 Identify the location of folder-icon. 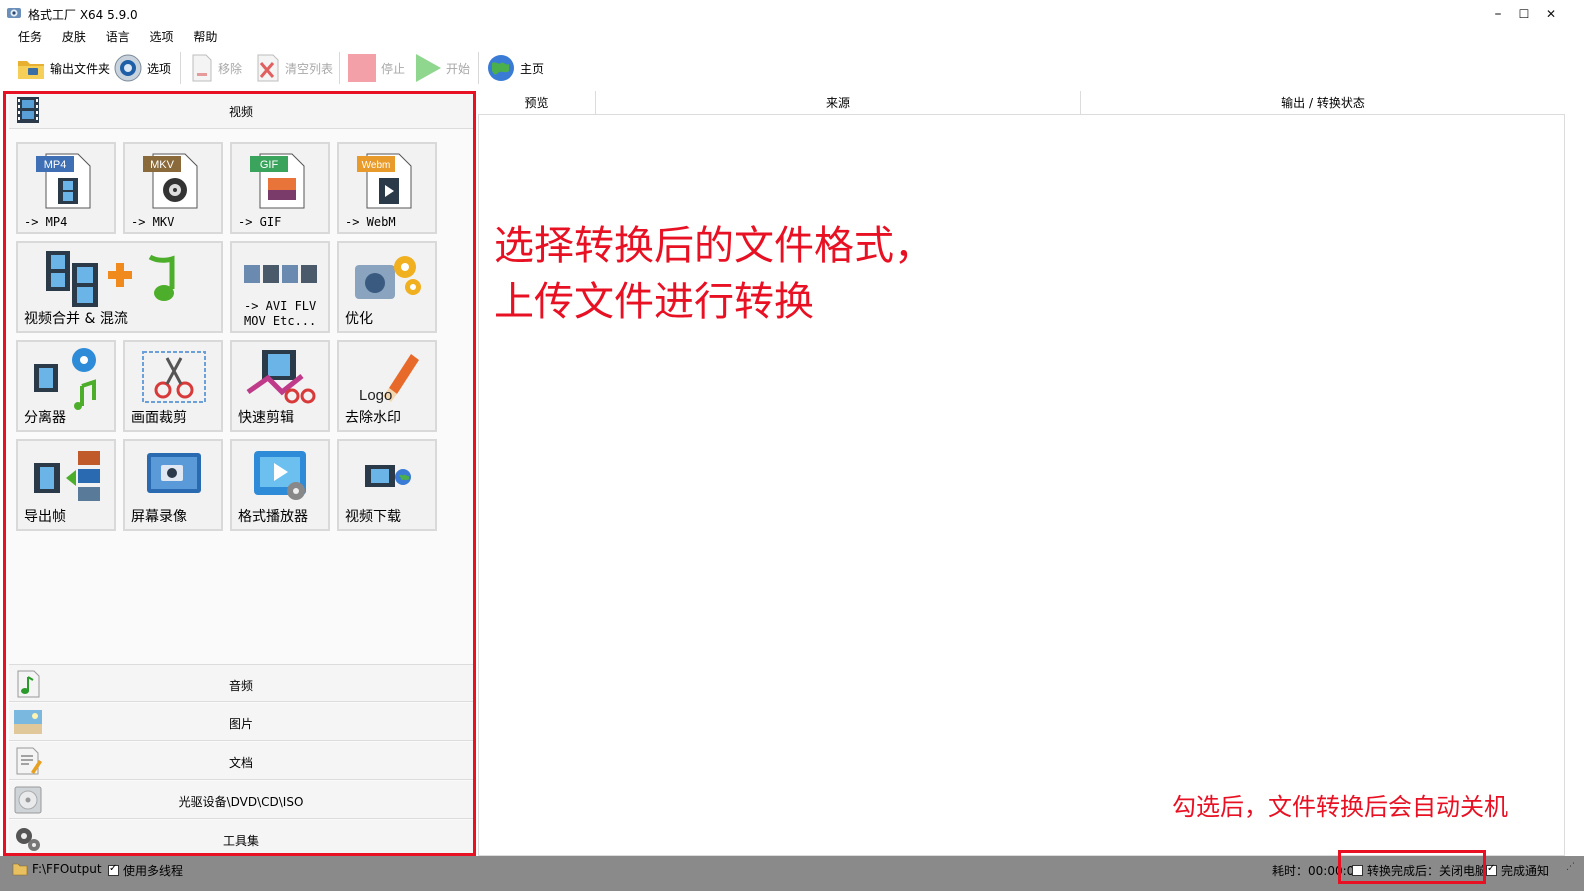
(31, 70).